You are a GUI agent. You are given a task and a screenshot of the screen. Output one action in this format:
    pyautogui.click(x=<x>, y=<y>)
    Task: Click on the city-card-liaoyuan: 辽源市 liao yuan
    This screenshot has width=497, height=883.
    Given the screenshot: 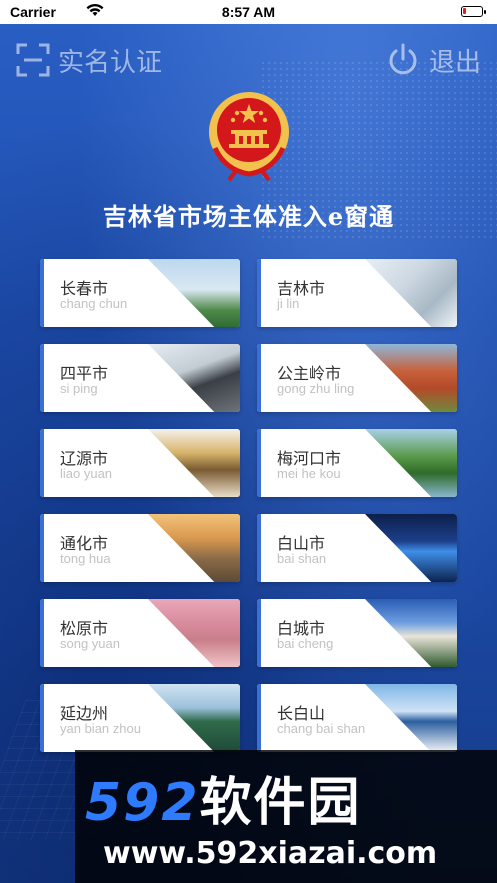 What is the action you would take?
    pyautogui.click(x=140, y=463)
    